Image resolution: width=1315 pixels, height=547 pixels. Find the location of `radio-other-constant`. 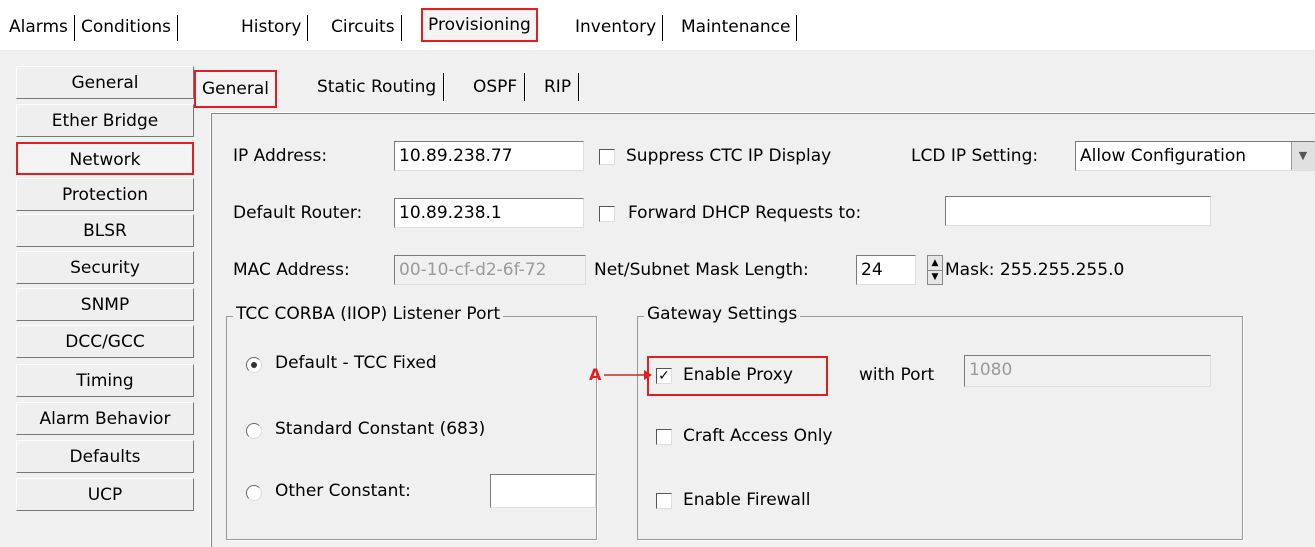

radio-other-constant is located at coordinates (254, 493).